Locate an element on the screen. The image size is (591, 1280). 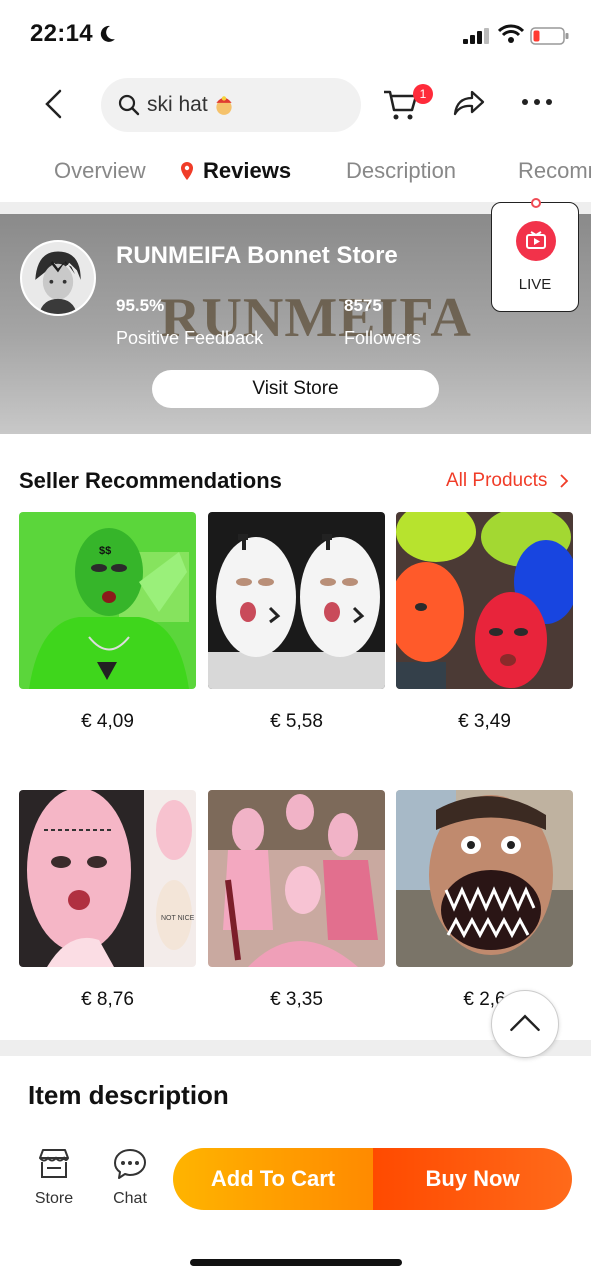
moon-icon is located at coordinates (107, 33).